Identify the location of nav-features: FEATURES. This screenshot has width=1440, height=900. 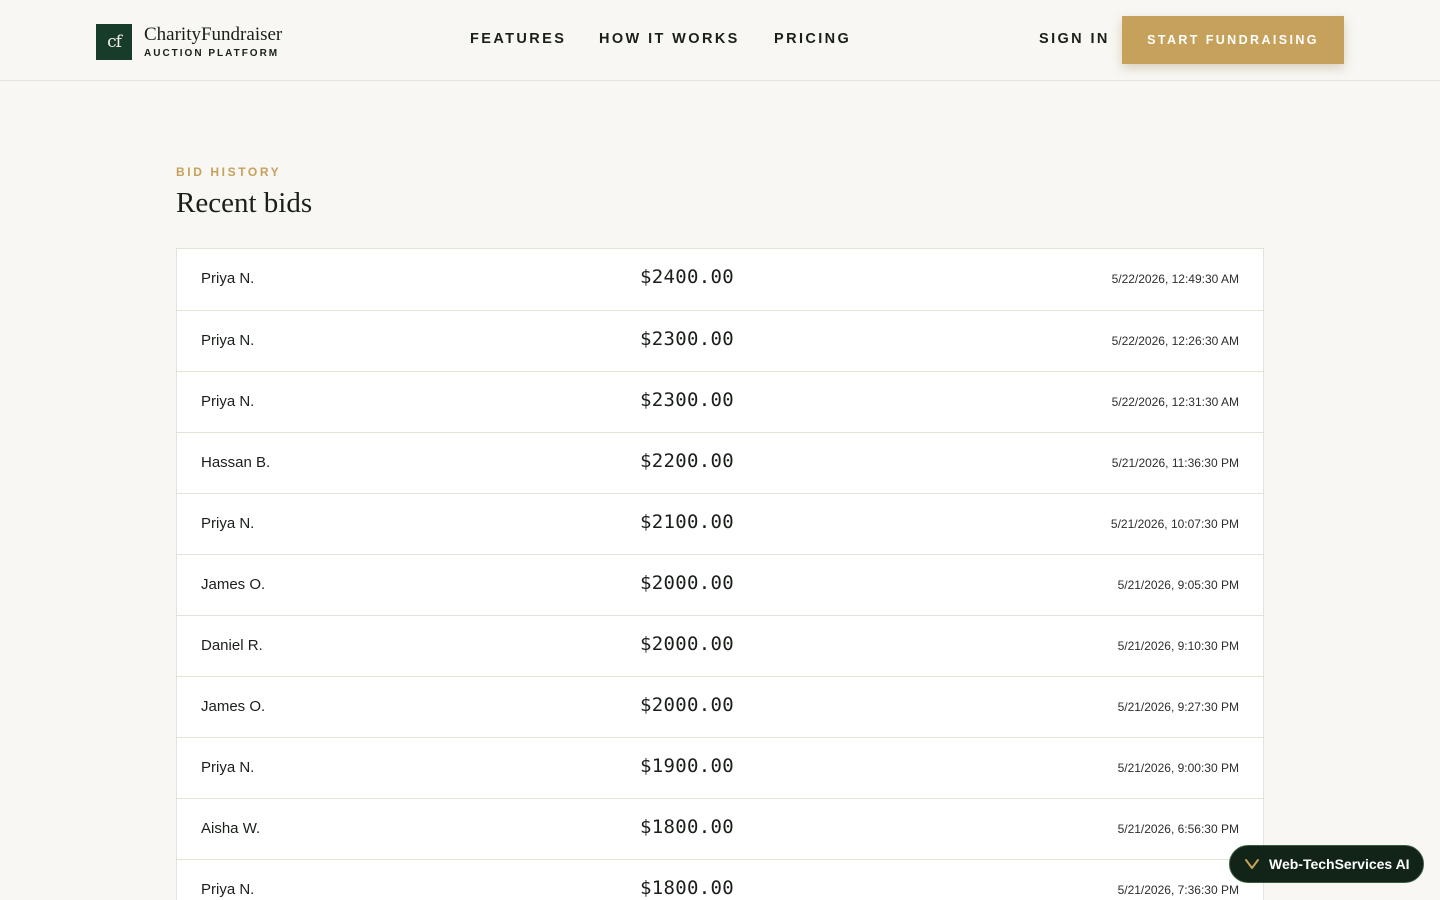
(518, 39).